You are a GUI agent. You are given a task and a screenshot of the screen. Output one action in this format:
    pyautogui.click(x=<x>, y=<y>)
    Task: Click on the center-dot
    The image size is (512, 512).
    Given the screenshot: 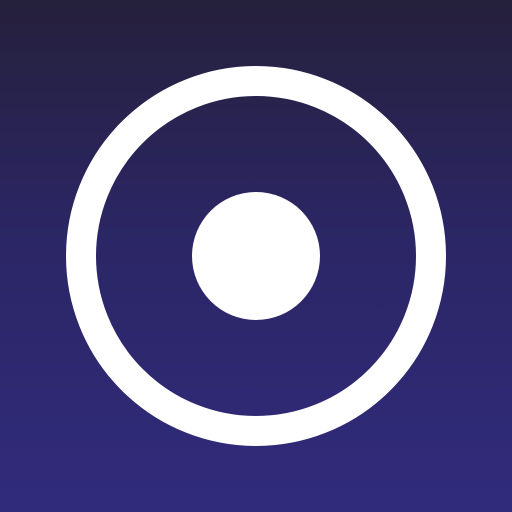 What is the action you would take?
    pyautogui.click(x=256, y=256)
    